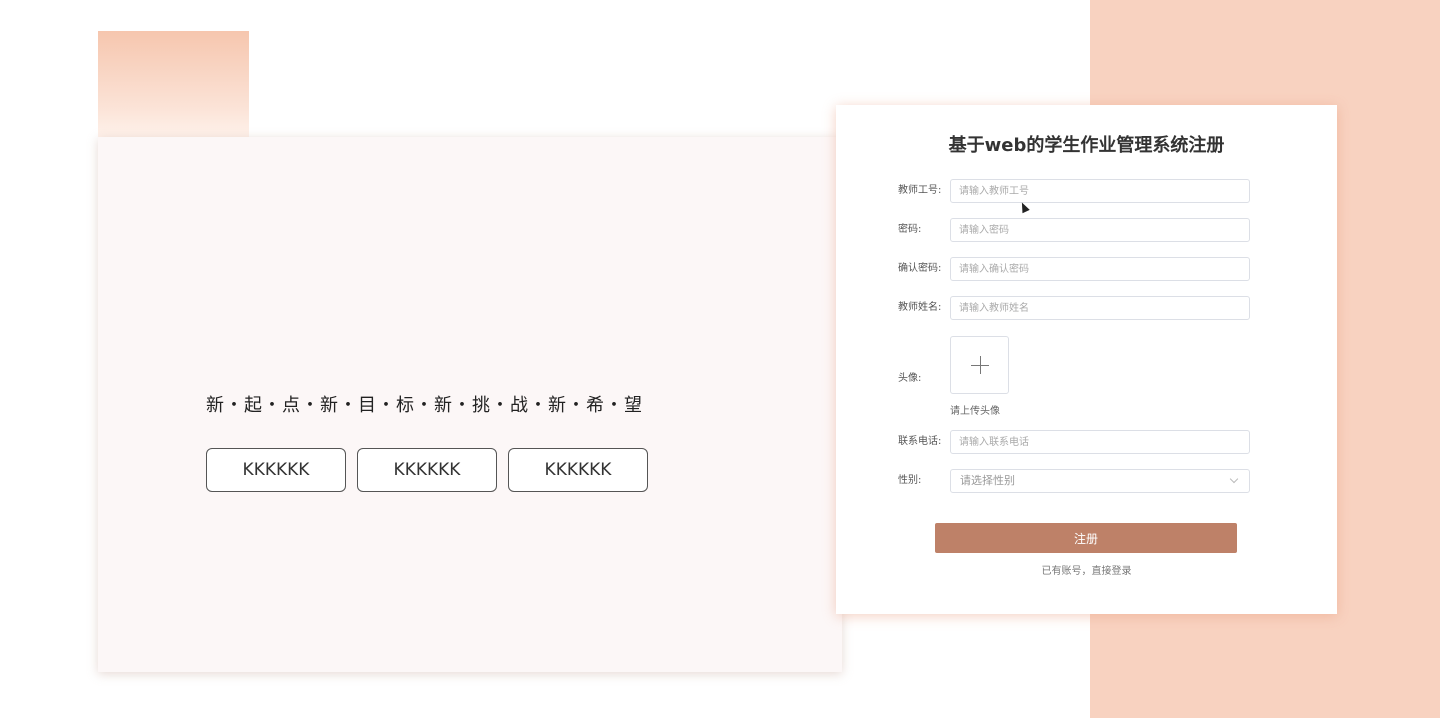  What do you see at coordinates (1100, 308) in the screenshot?
I see `teacher-name-input` at bounding box center [1100, 308].